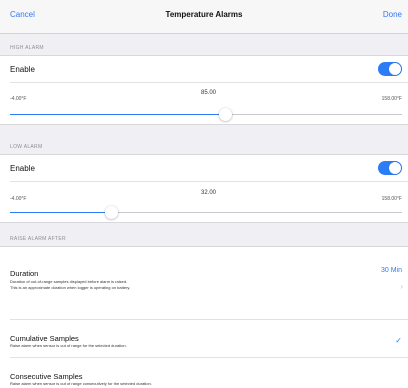 The height and width of the screenshot is (388, 408). Describe the element at coordinates (206, 212) in the screenshot. I see `low-alarm-slider` at that location.